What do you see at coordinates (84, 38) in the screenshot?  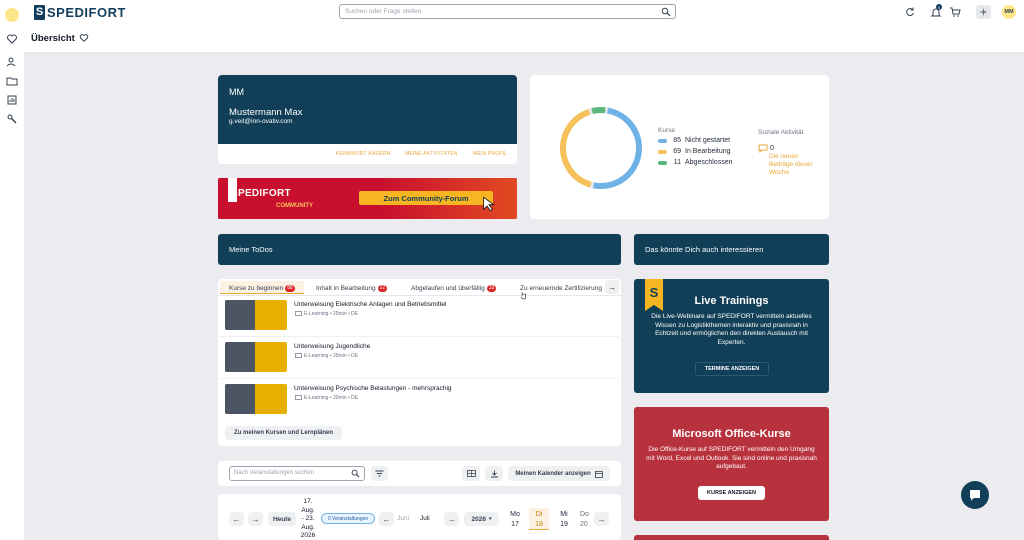 I see `favorite-heart-icon` at bounding box center [84, 38].